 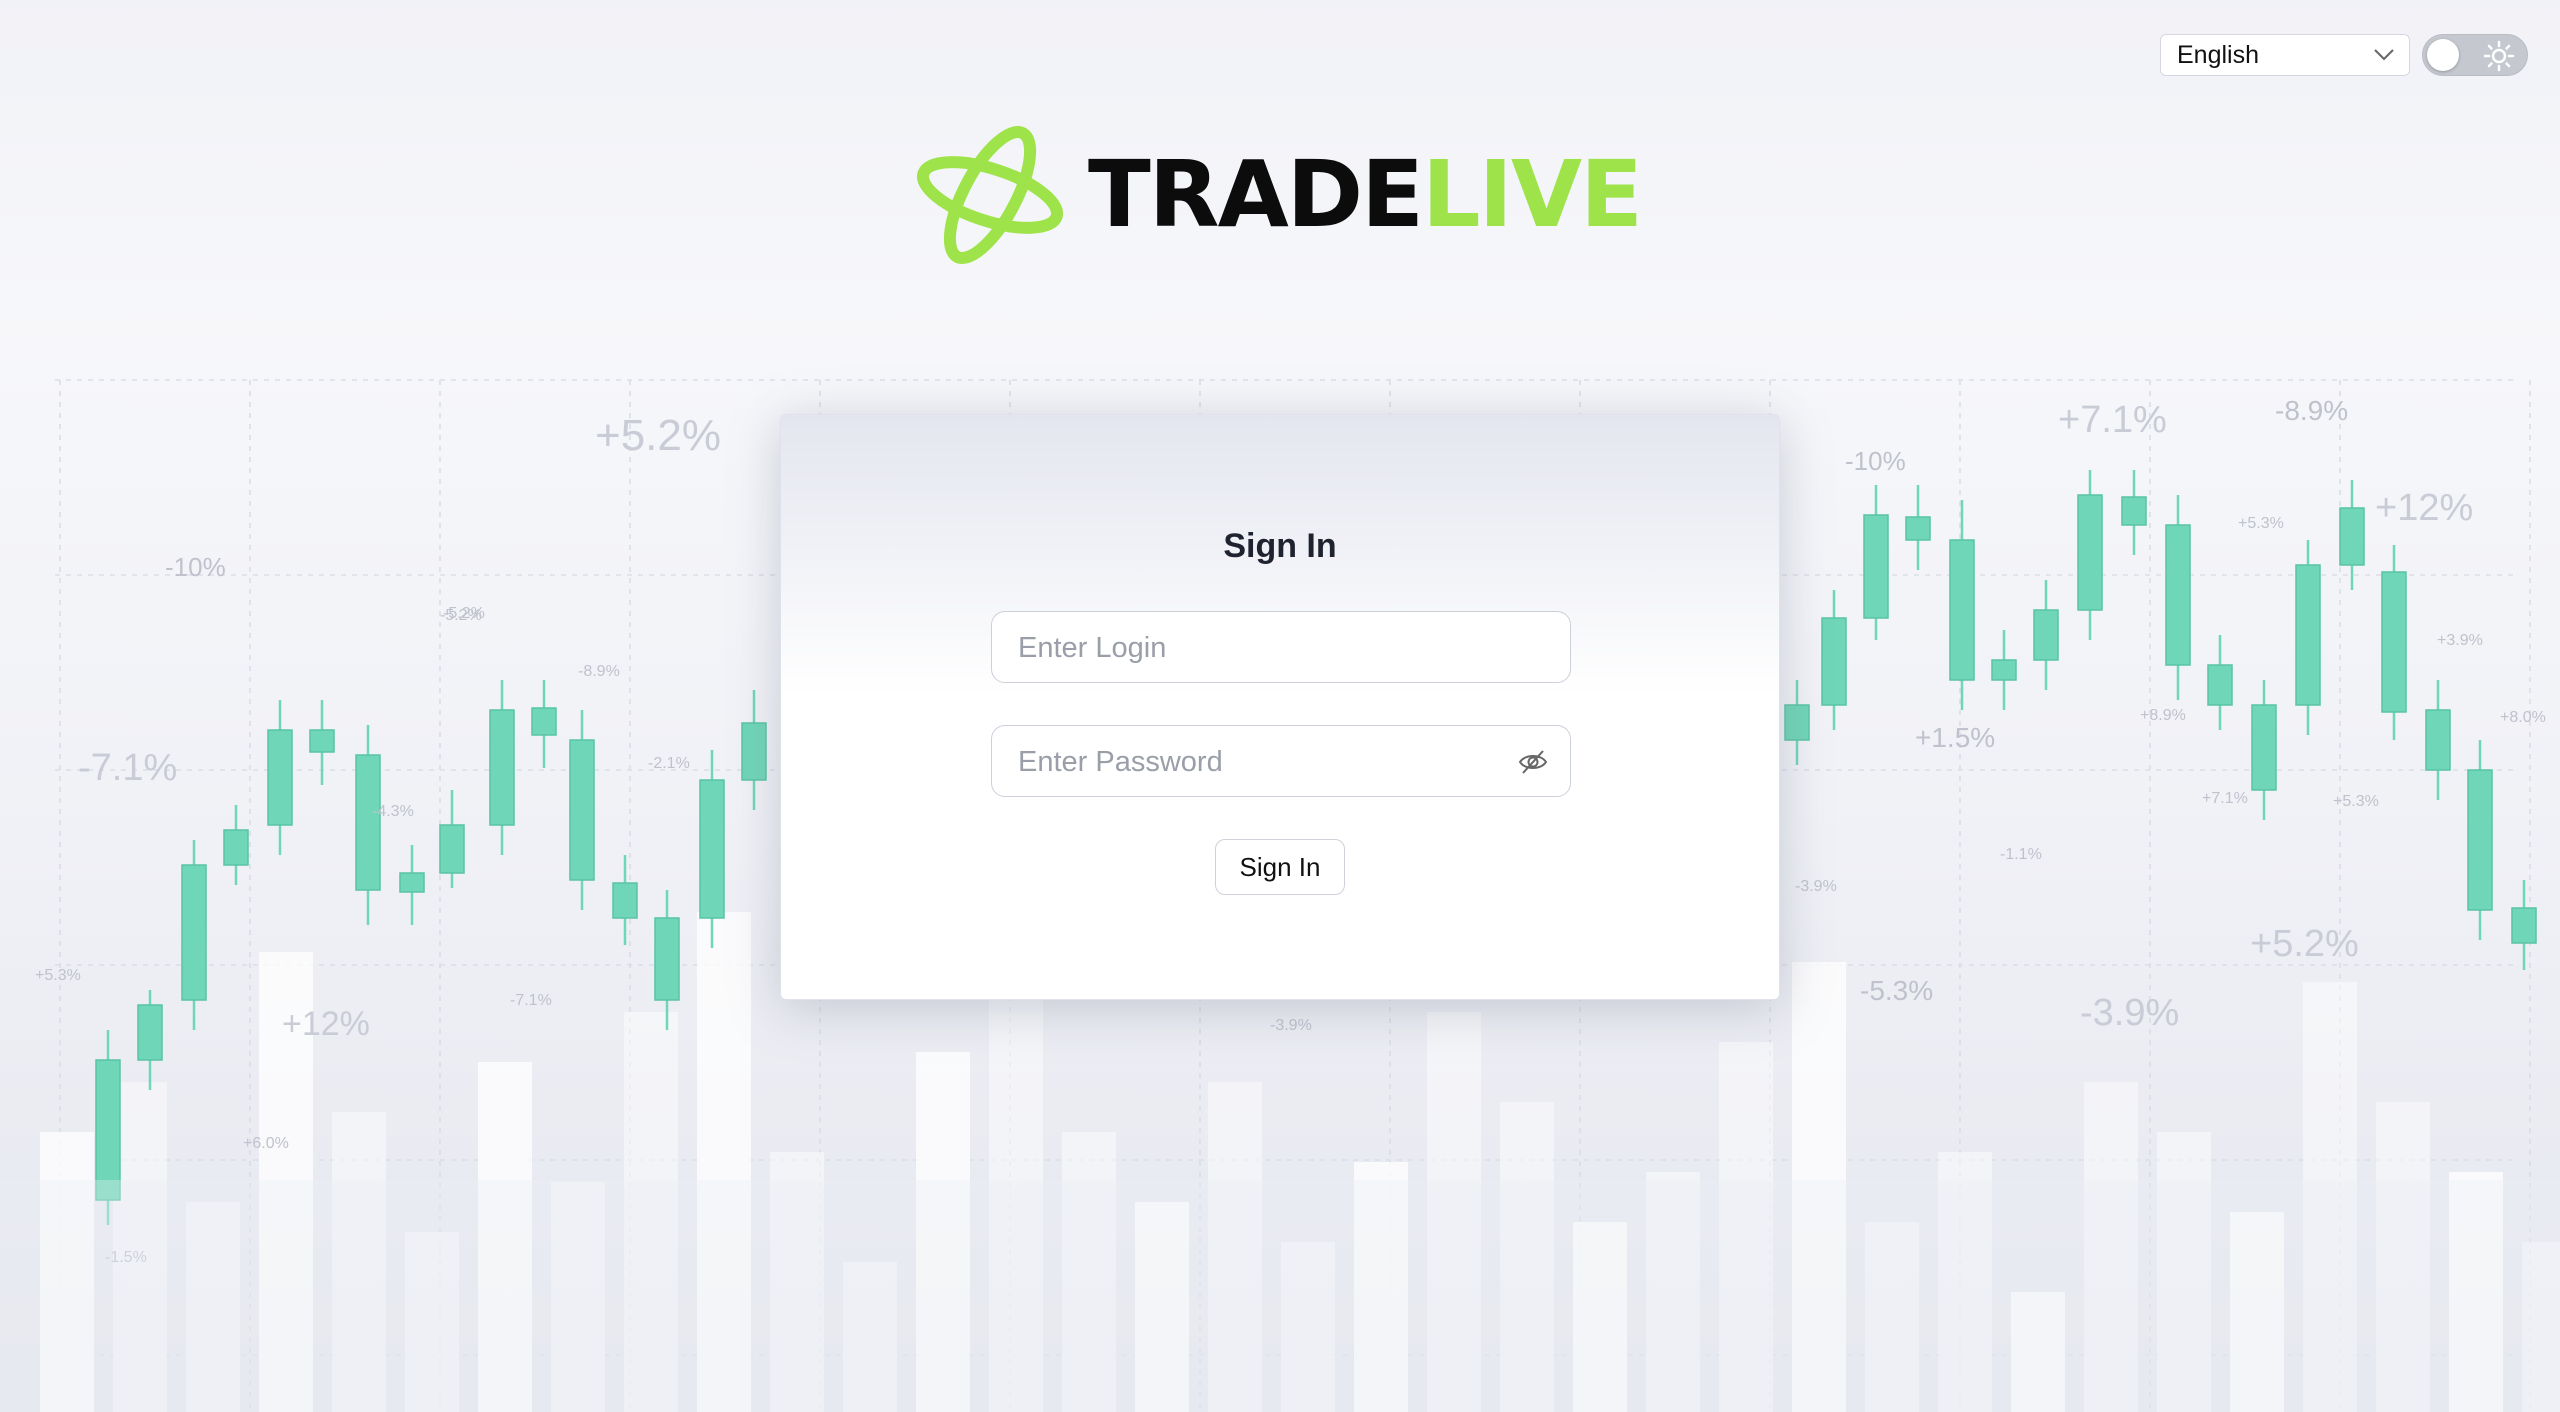 I want to click on password-field, so click(x=1281, y=761).